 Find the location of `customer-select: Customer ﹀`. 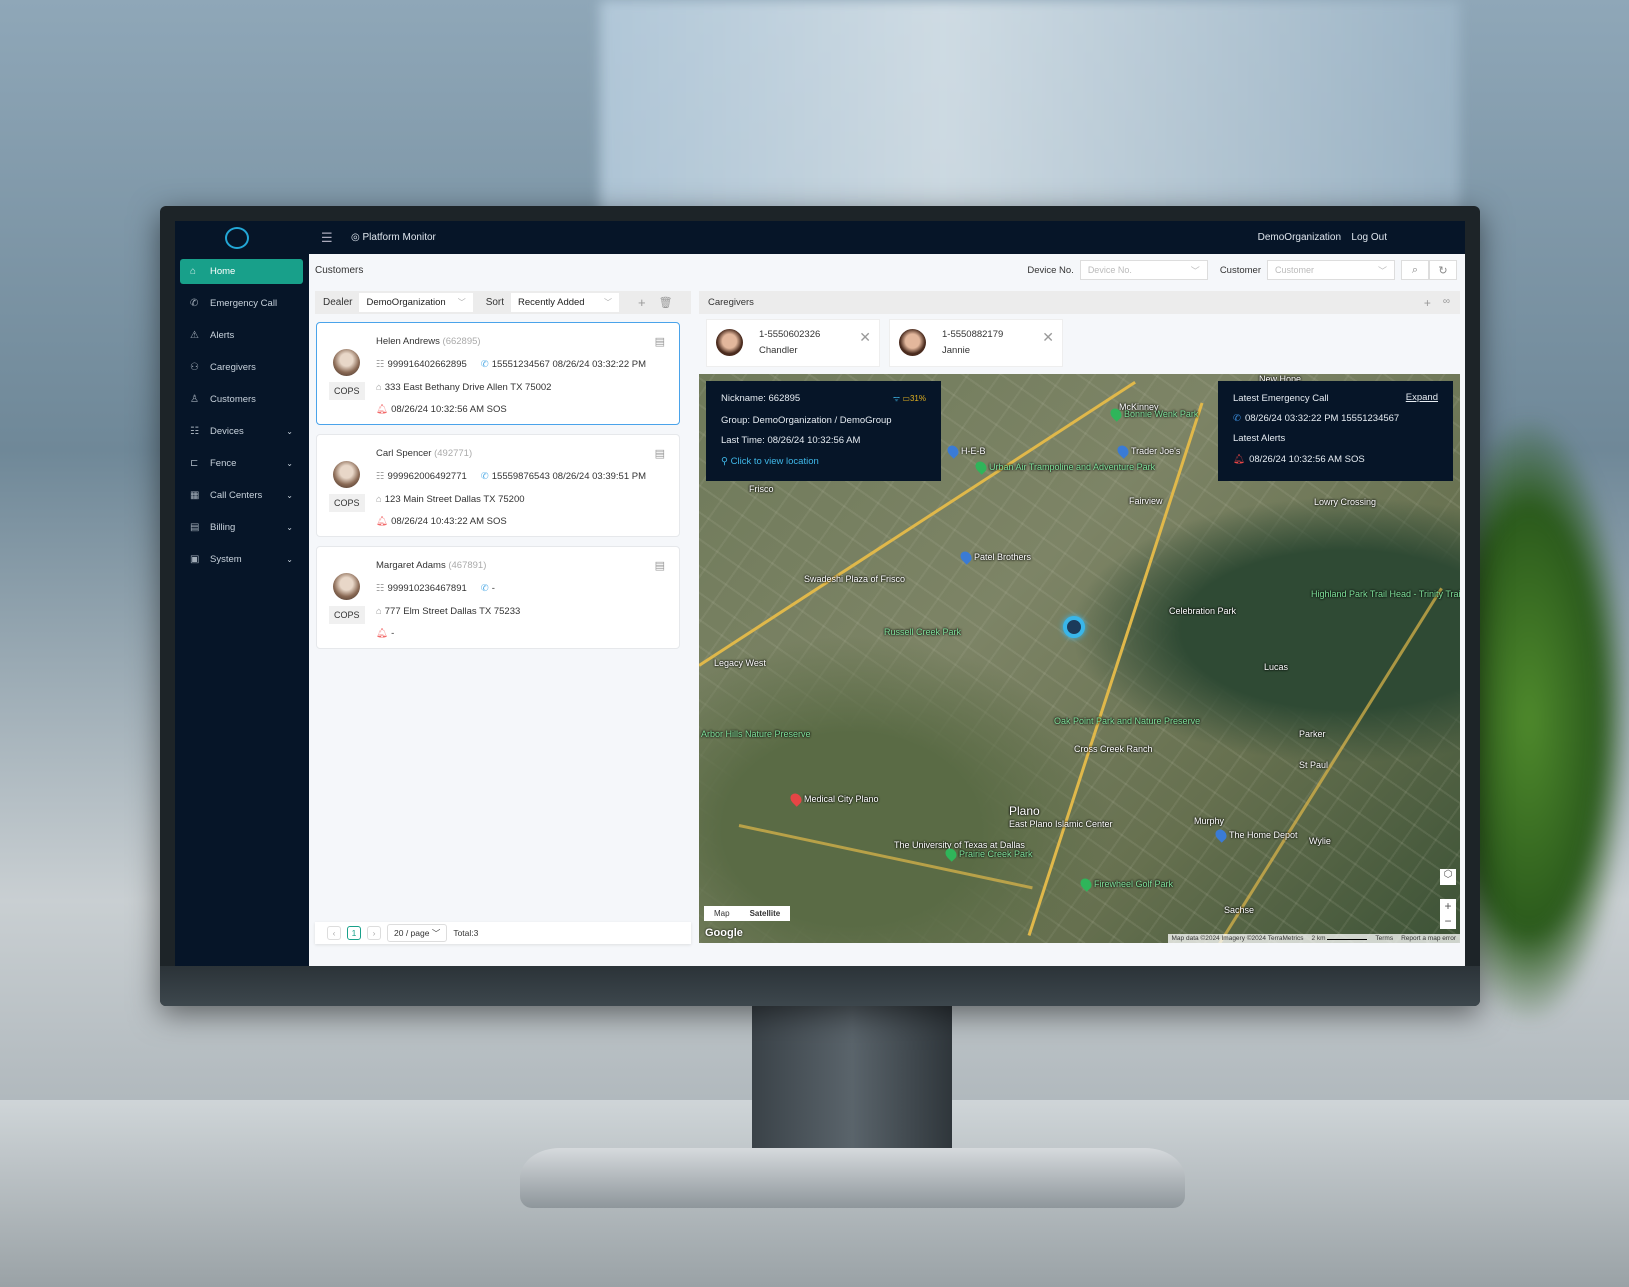

customer-select: Customer ﹀ is located at coordinates (1331, 270).